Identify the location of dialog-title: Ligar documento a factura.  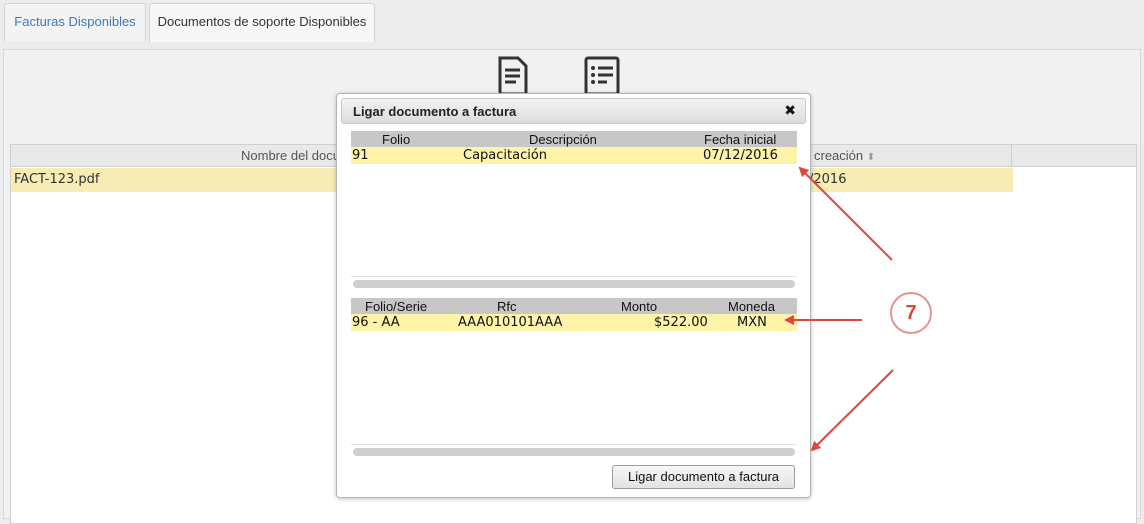
(435, 111).